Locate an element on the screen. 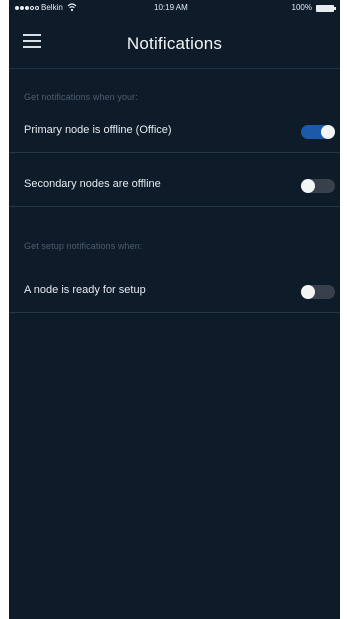  secondary-offline-toggle is located at coordinates (318, 186).